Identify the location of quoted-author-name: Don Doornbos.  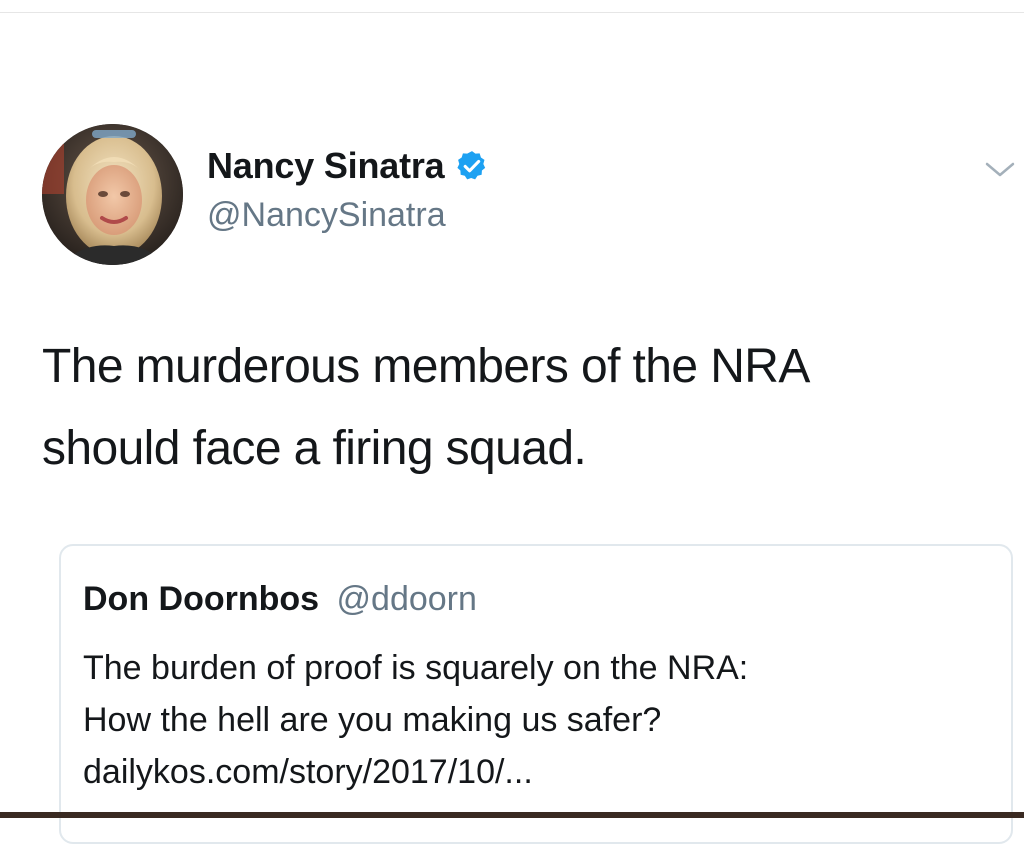
(201, 599).